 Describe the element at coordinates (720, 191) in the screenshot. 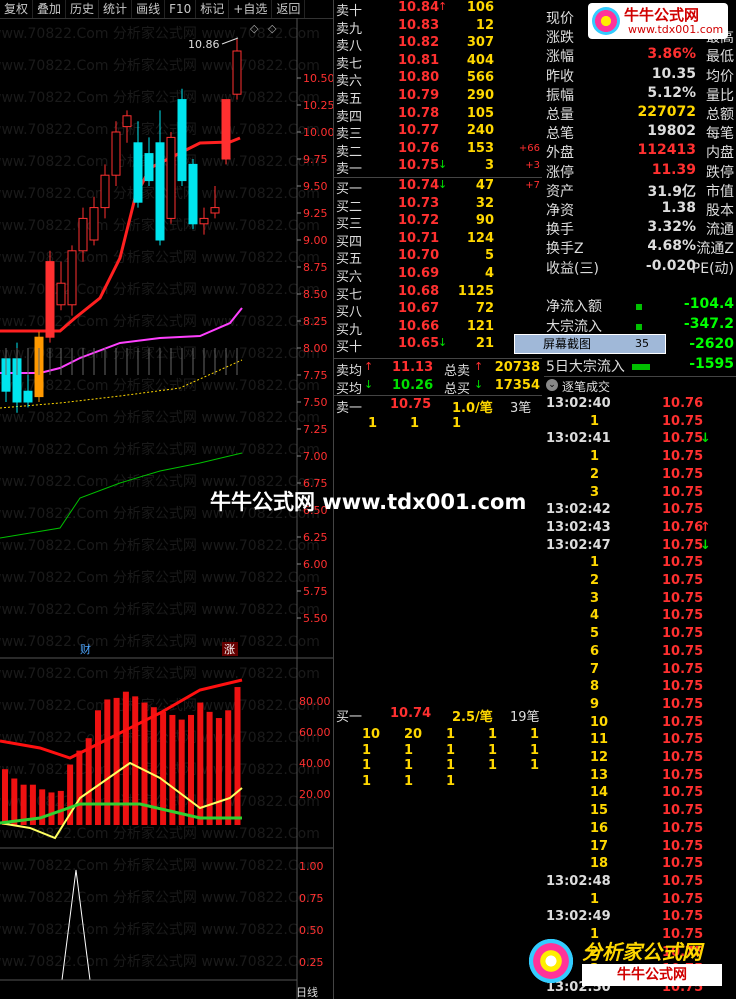

I see `stat-label-right: 市值` at that location.